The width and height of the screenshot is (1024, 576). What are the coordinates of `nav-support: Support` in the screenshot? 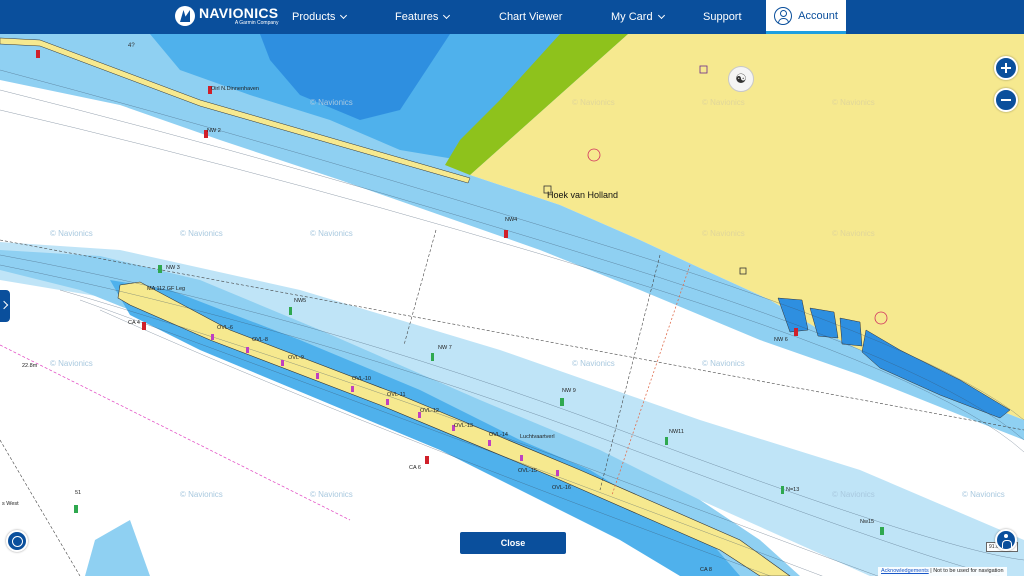 It's located at (722, 17).